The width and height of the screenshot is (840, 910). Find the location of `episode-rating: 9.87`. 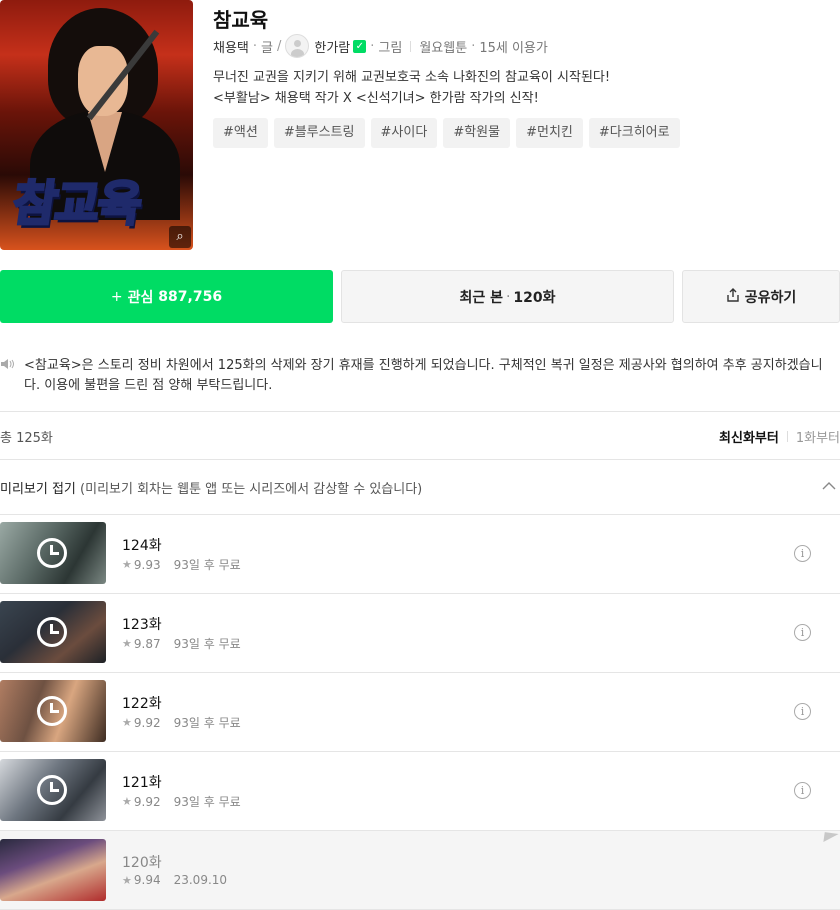

episode-rating: 9.87 is located at coordinates (147, 643).